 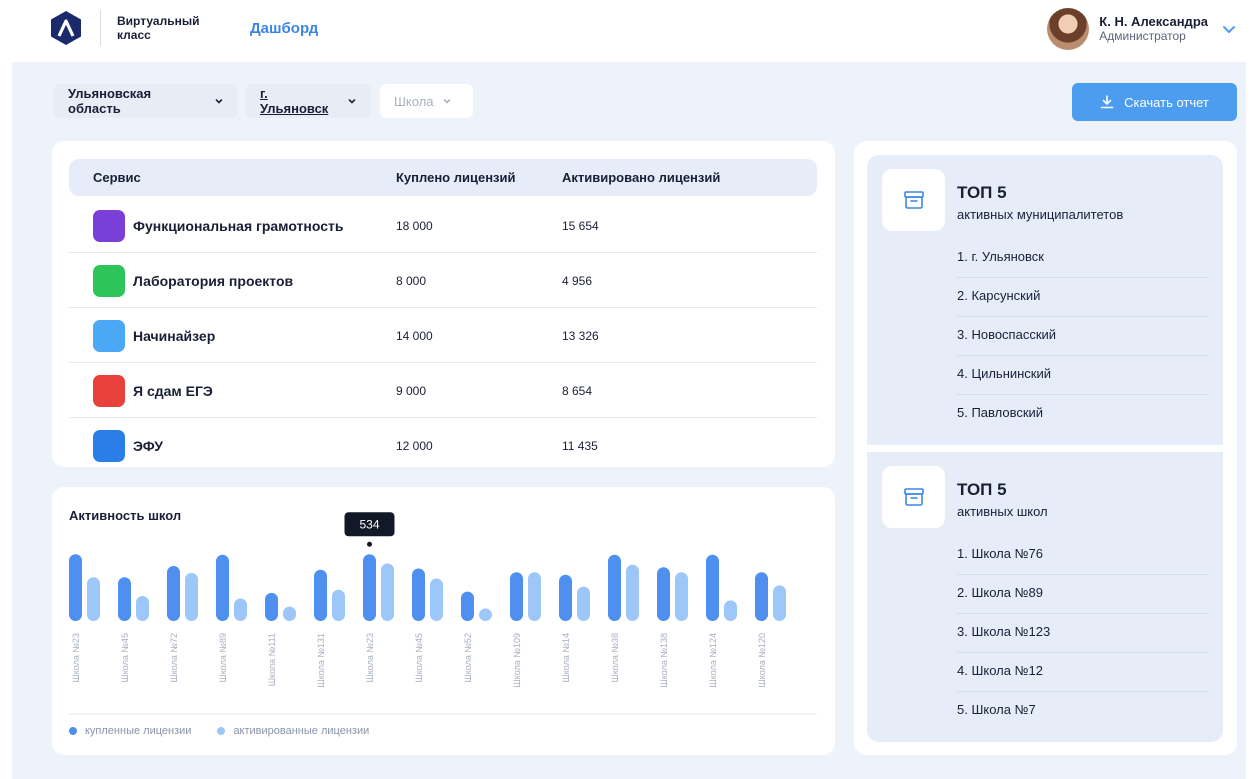 I want to click on archive-box-icon, so click(x=913, y=200).